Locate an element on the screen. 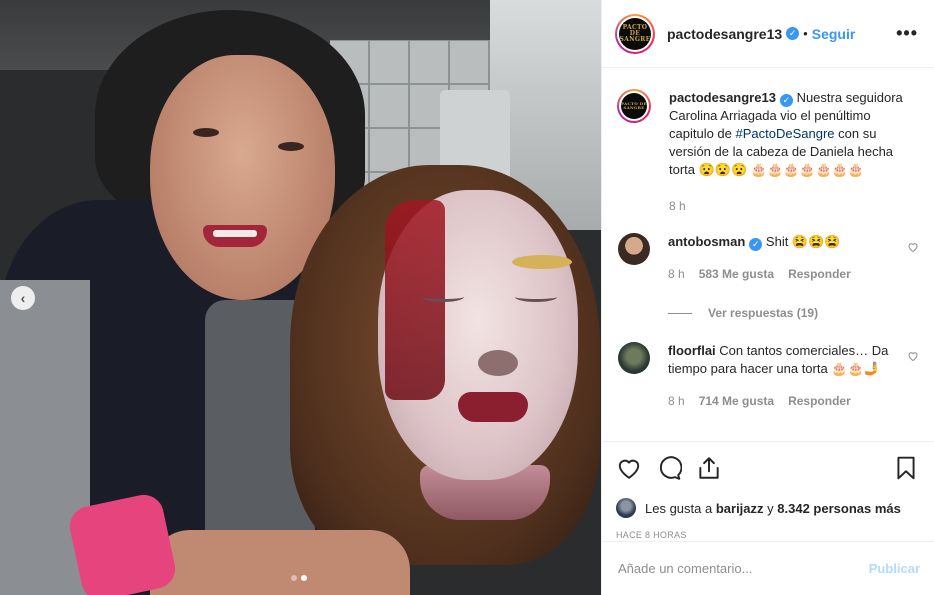 This screenshot has height=595, width=934. caption-username: pactodesangre13 is located at coordinates (722, 97).